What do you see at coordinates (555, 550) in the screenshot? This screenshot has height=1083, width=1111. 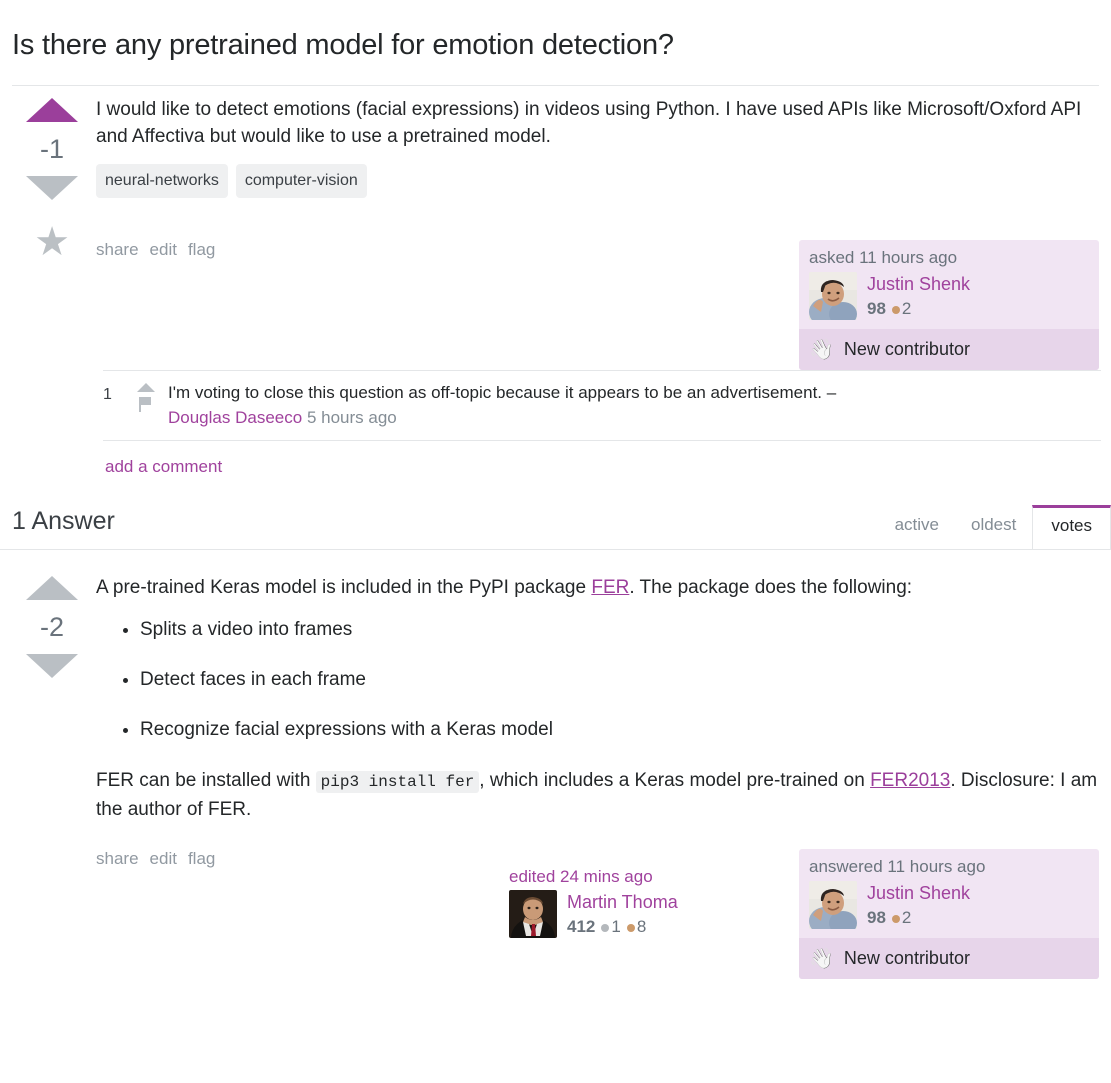 I see `answers-divider` at bounding box center [555, 550].